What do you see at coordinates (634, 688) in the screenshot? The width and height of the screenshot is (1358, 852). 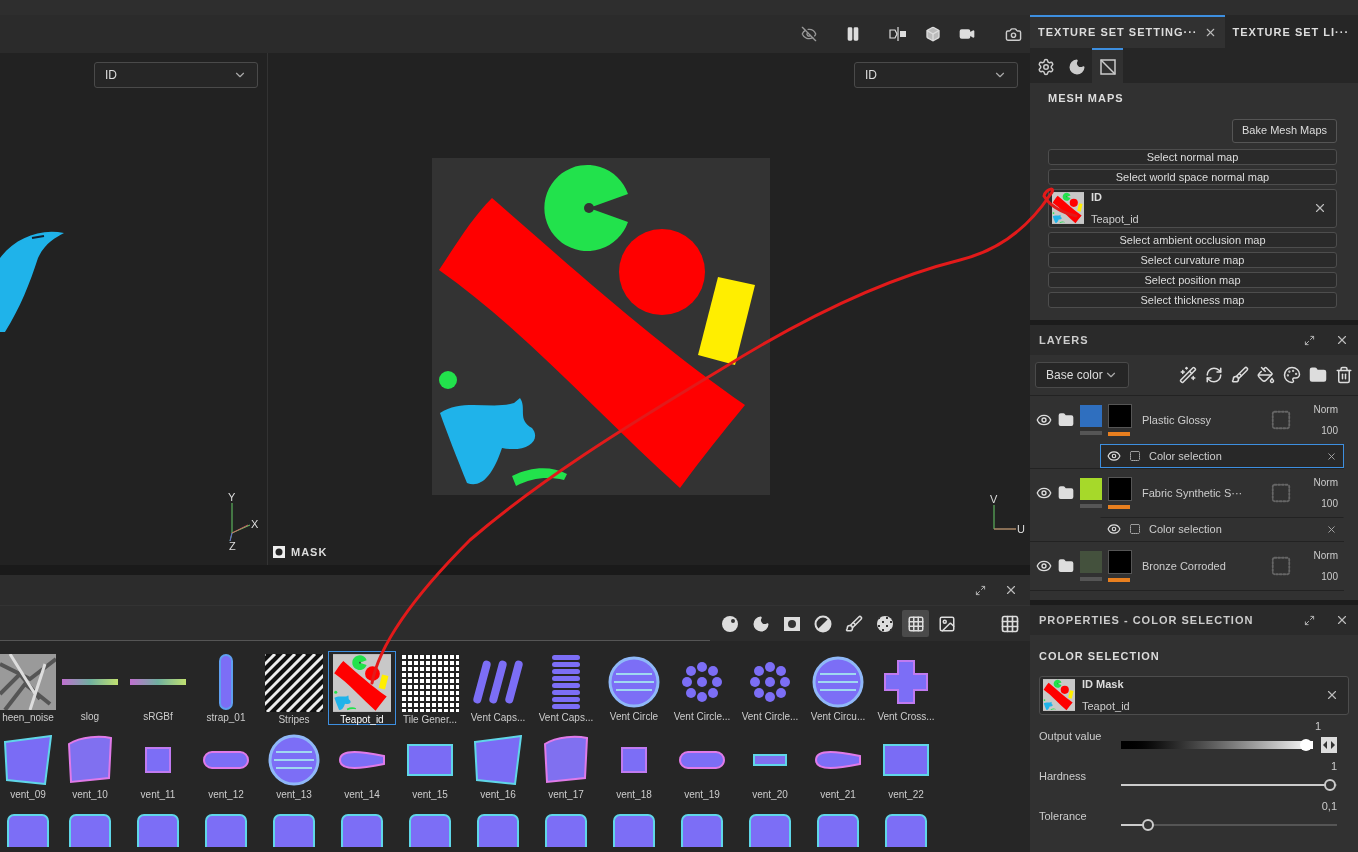 I see `shelf-item: Vent Circle` at bounding box center [634, 688].